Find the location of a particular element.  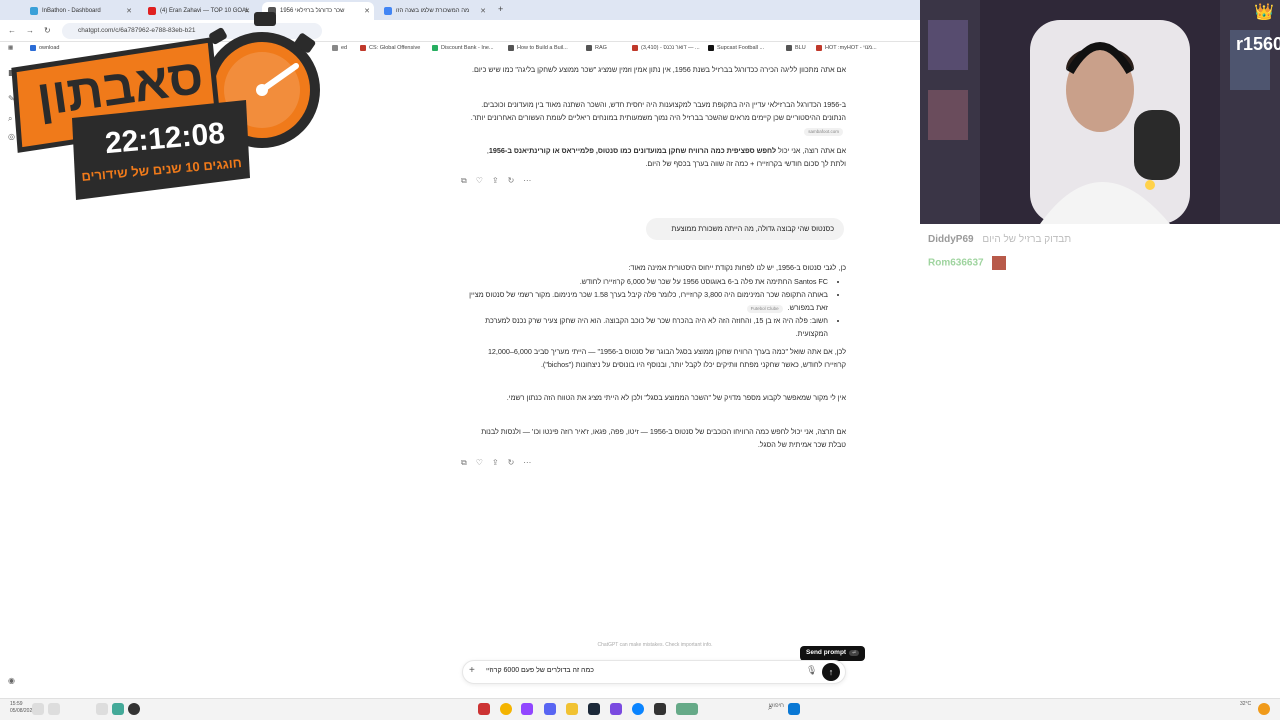

webcam-feed: r1560 👑 is located at coordinates (1100, 112).